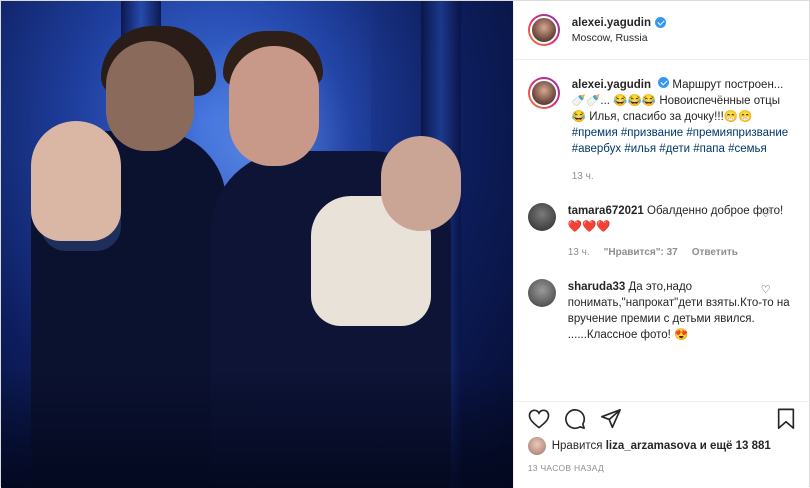  What do you see at coordinates (150, 96) in the screenshot?
I see `man-left-head` at bounding box center [150, 96].